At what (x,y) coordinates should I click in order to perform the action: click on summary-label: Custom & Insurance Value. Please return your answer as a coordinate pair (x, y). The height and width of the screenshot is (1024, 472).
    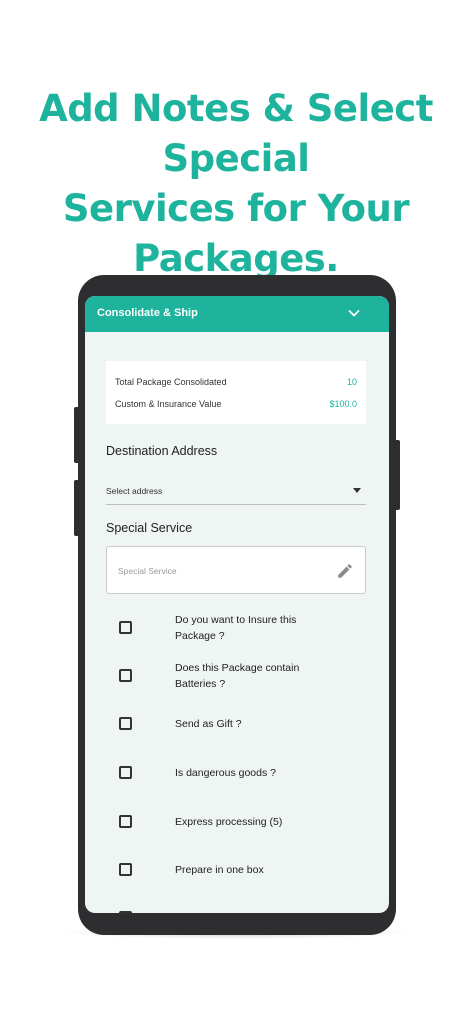
    Looking at the image, I should click on (168, 404).